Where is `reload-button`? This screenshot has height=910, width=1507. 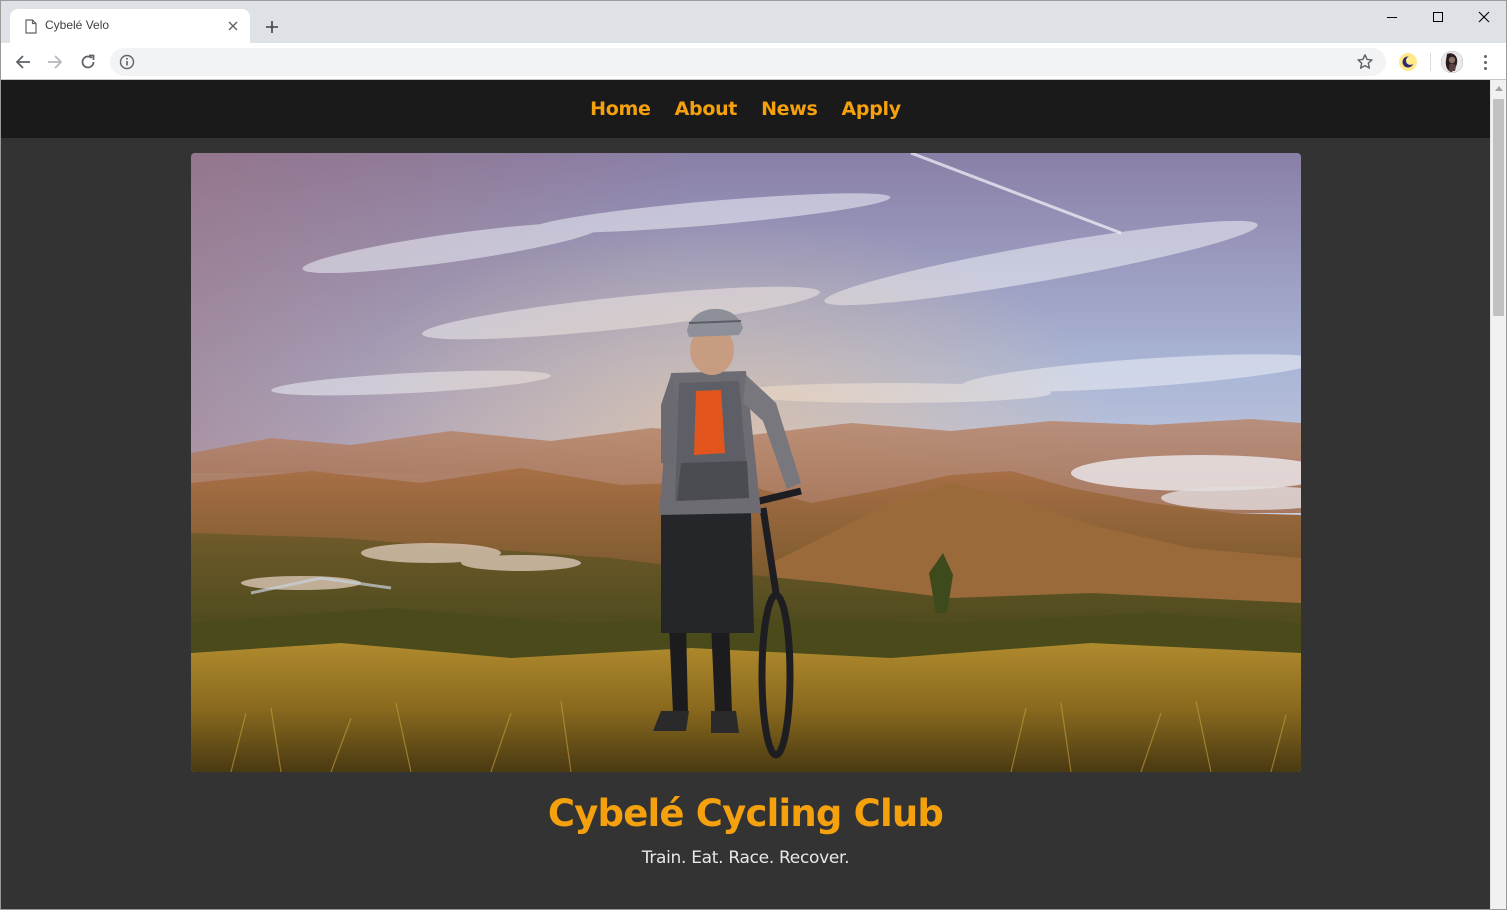 reload-button is located at coordinates (88, 62).